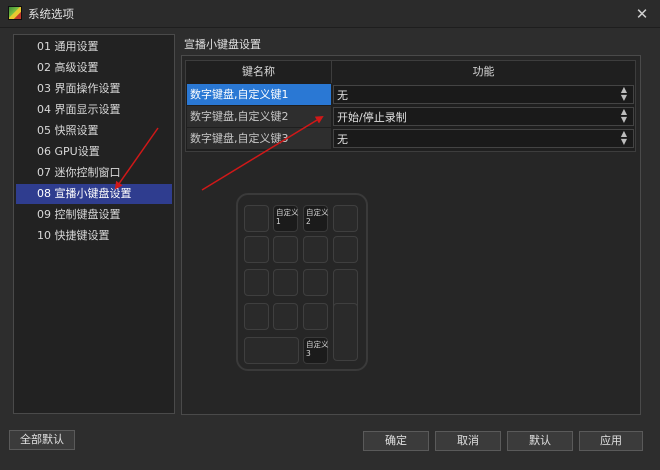 Image resolution: width=660 pixels, height=470 pixels. I want to click on sidebar-item-snapshot: 05 快照设置, so click(94, 131).